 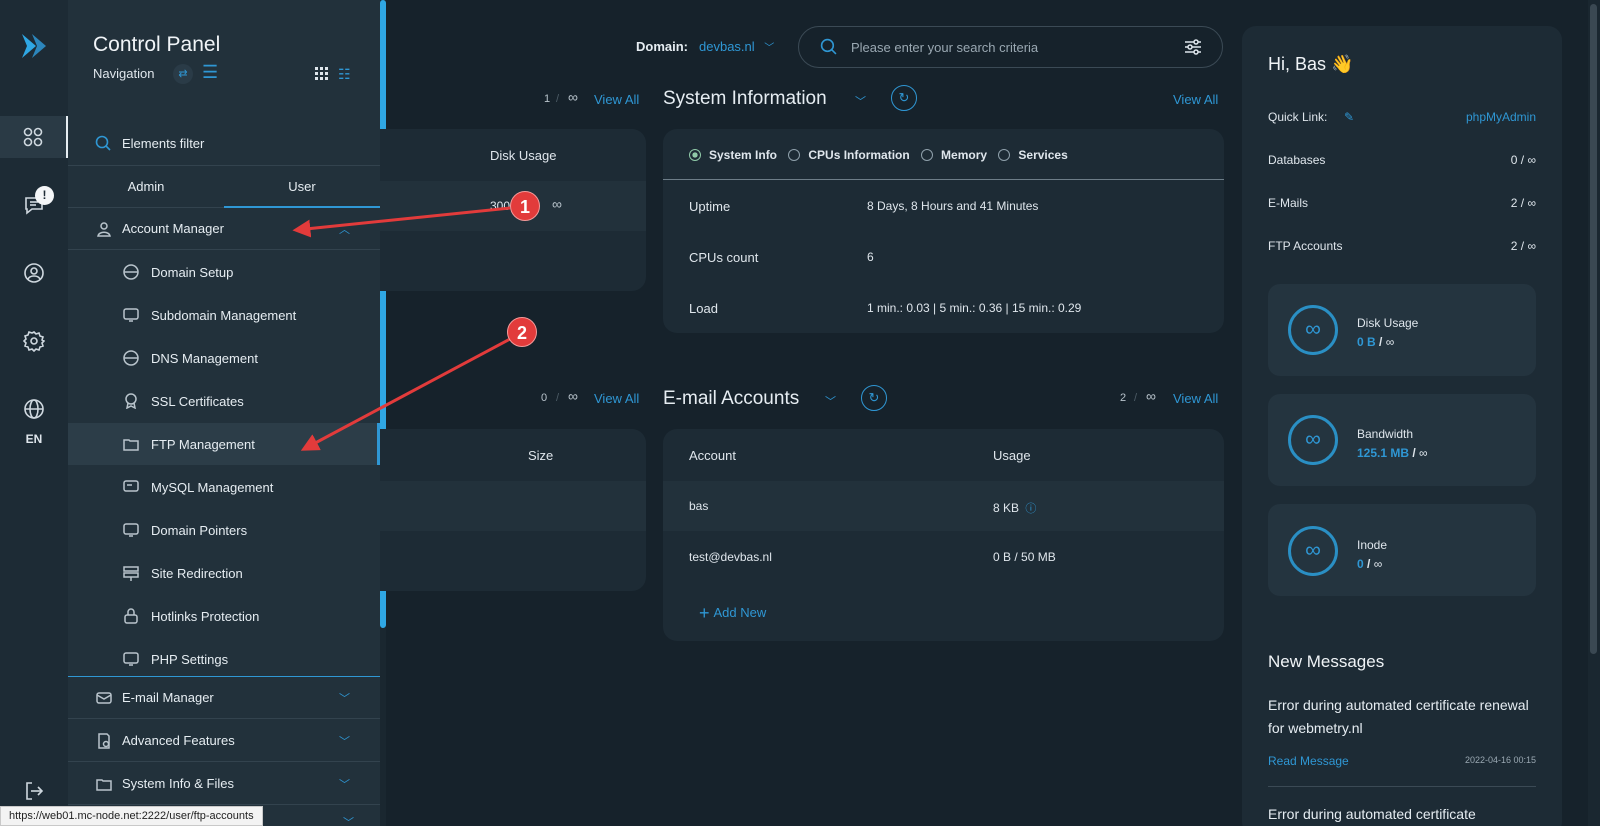 I want to click on annotation-marker: 1, so click(x=525, y=206).